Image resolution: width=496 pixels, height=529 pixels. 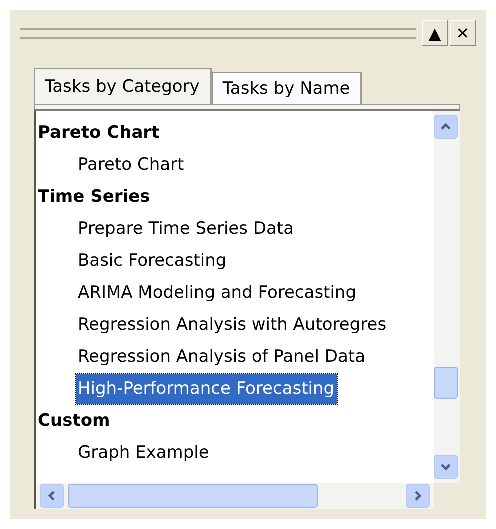 I want to click on horizontal-scrollbar, so click(x=235, y=496).